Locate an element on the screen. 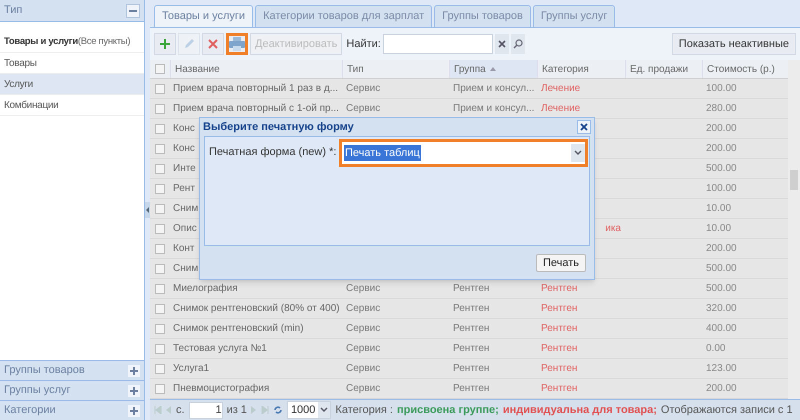 The image size is (800, 420). print-button: Печать is located at coordinates (561, 263).